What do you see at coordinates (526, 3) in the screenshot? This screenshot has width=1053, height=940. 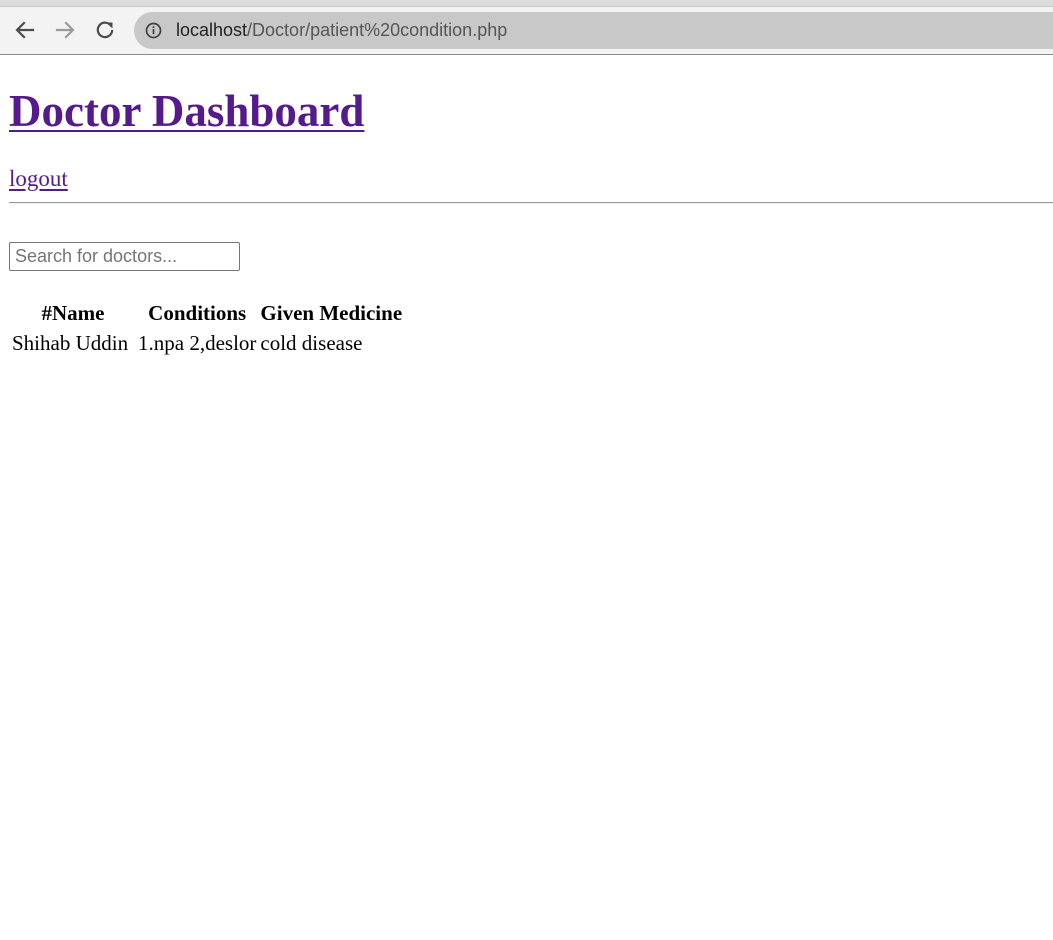 I see `tab-strip` at bounding box center [526, 3].